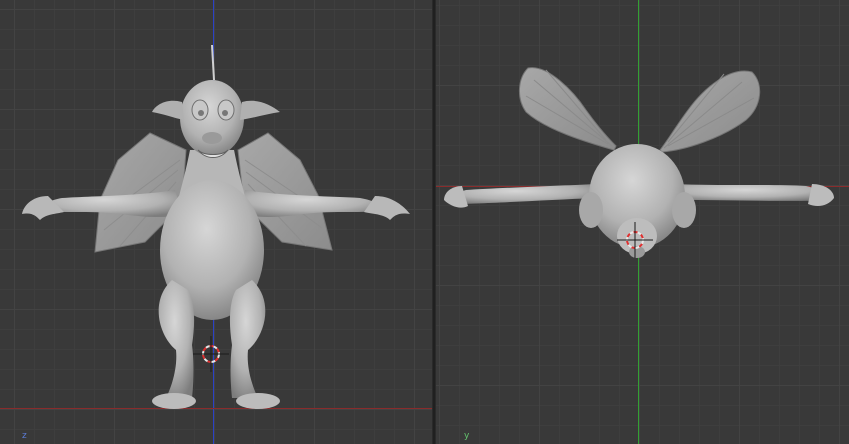 This screenshot has width=849, height=444. Describe the element at coordinates (467, 436) in the screenshot. I see `y-axis-indicator: y` at that location.